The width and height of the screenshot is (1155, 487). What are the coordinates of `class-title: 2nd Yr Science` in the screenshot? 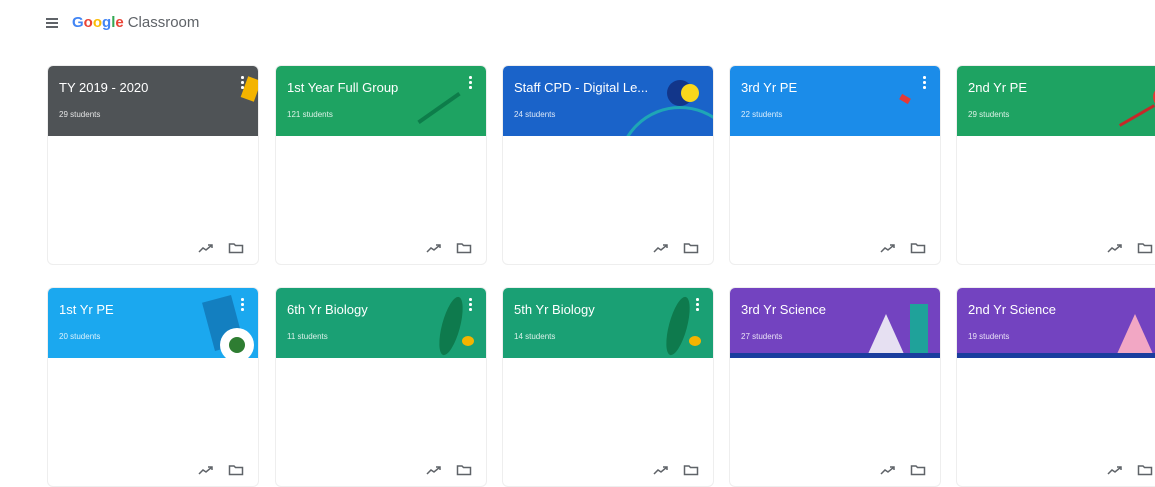 It's located at (1012, 309).